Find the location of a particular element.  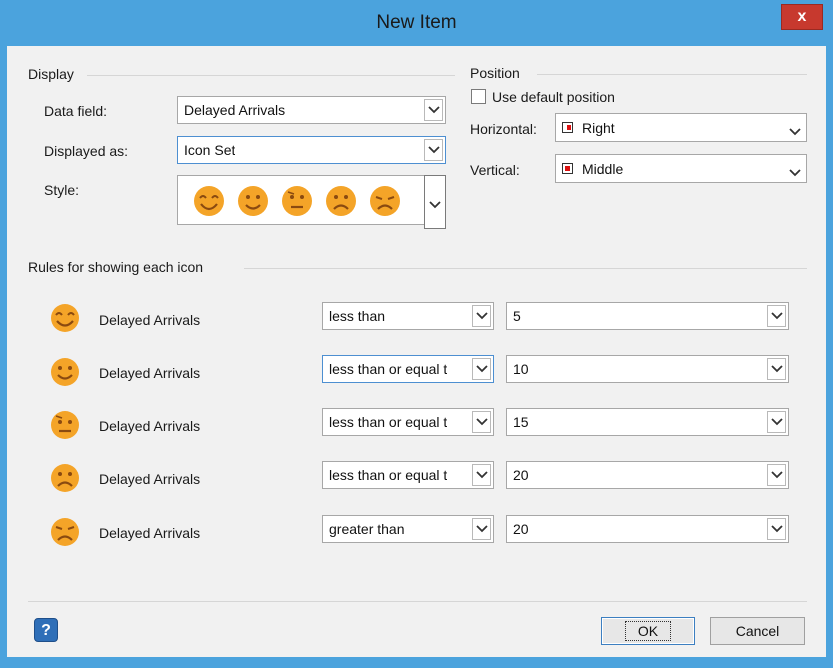

style-label: Style: is located at coordinates (62, 190).